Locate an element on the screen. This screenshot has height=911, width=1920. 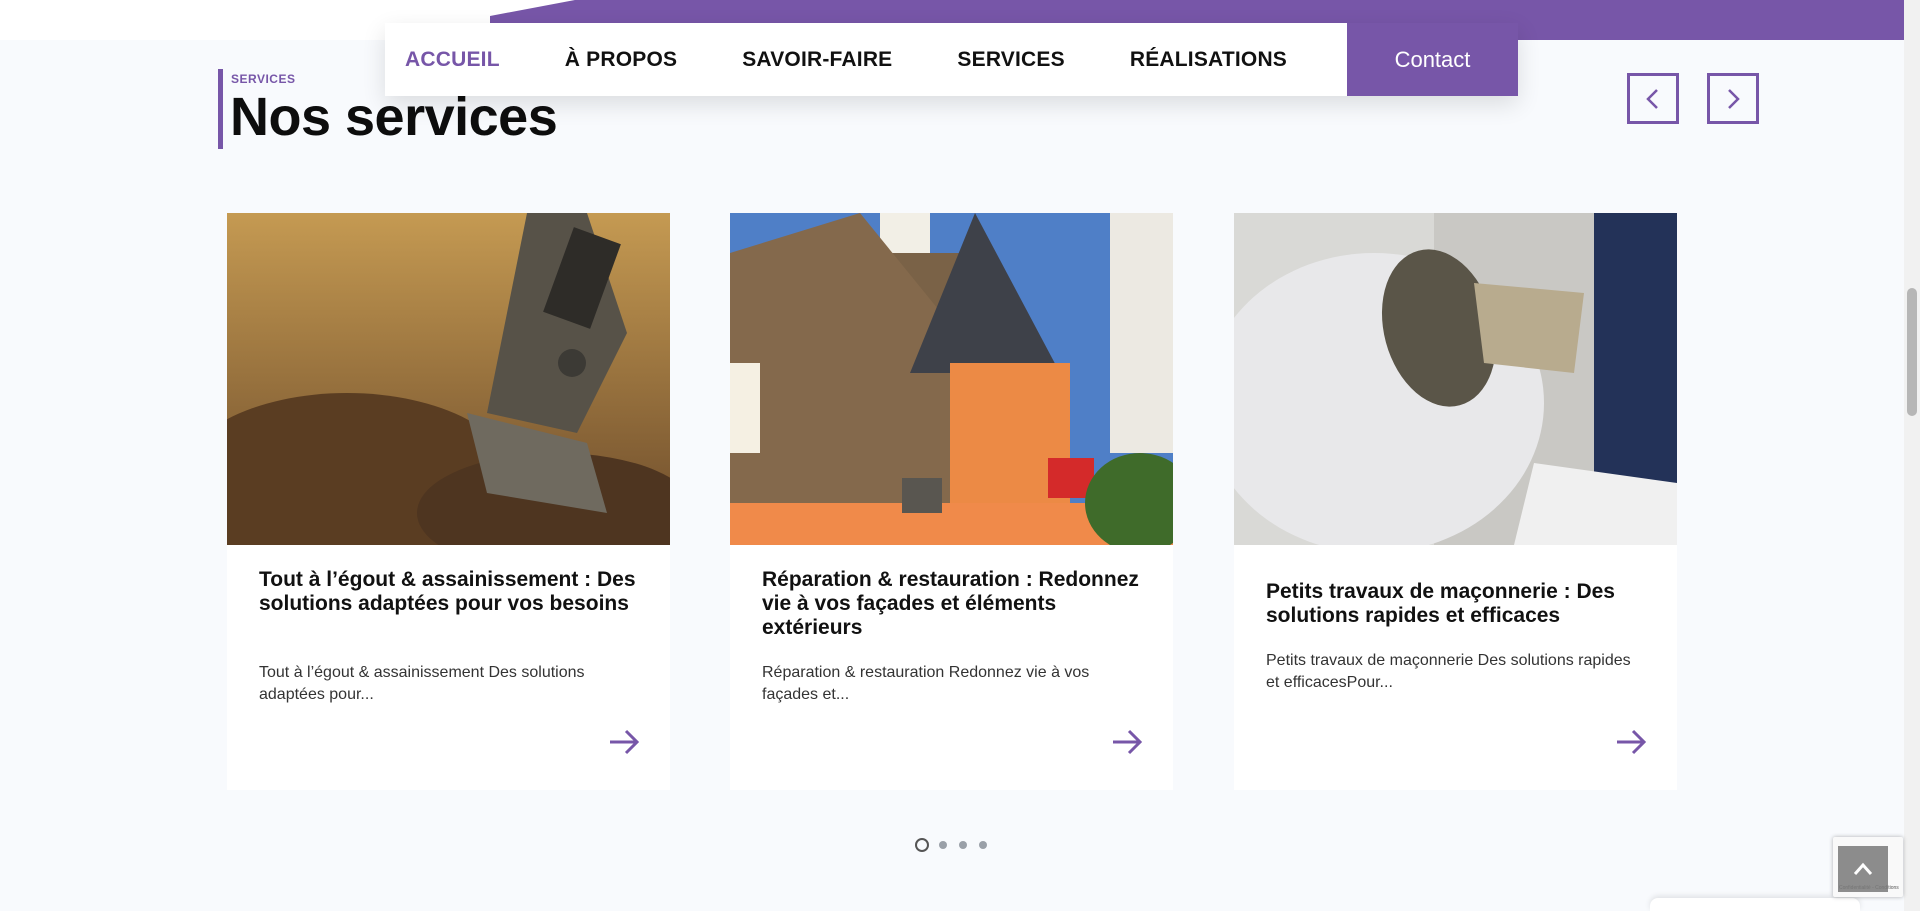
nav-item-a-propos: À PROPOS is located at coordinates (621, 60).